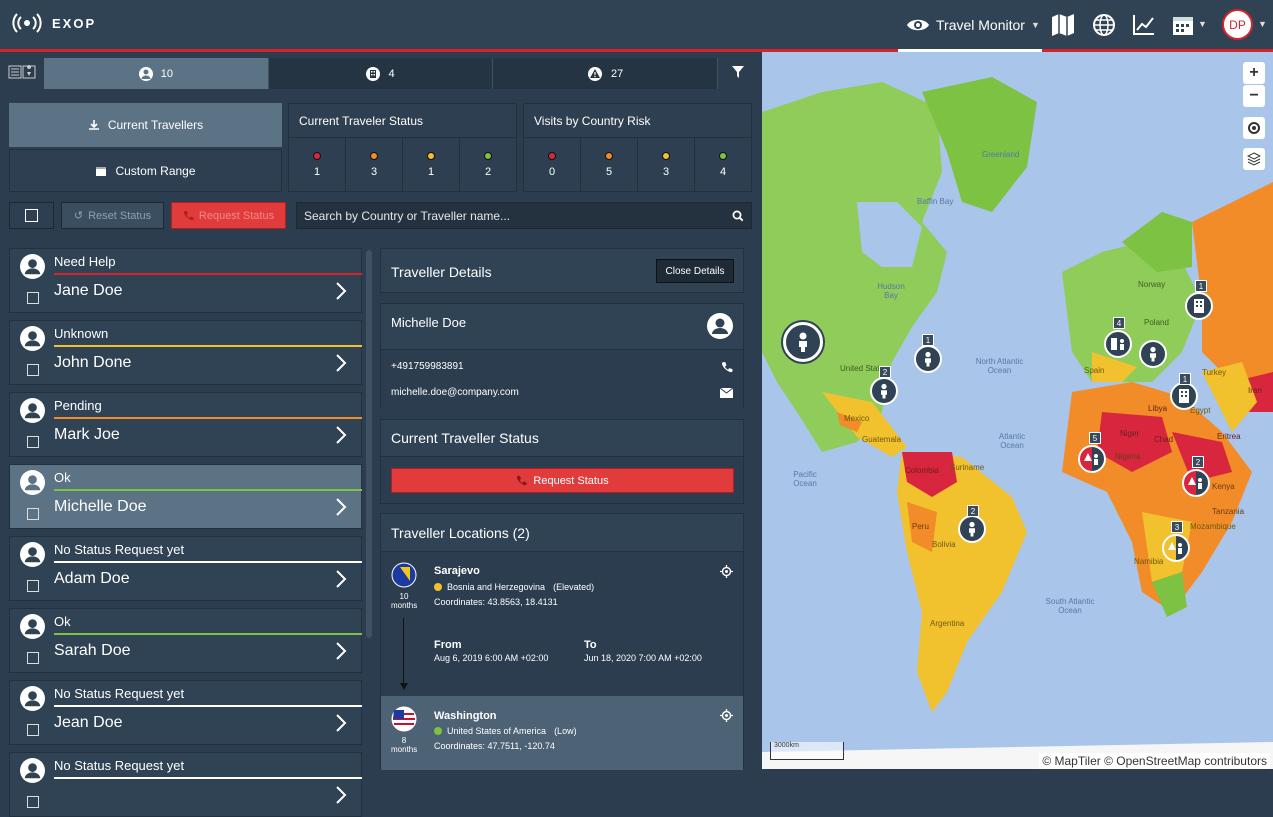  I want to click on traveller-name: Sarah Doe, so click(92, 650).